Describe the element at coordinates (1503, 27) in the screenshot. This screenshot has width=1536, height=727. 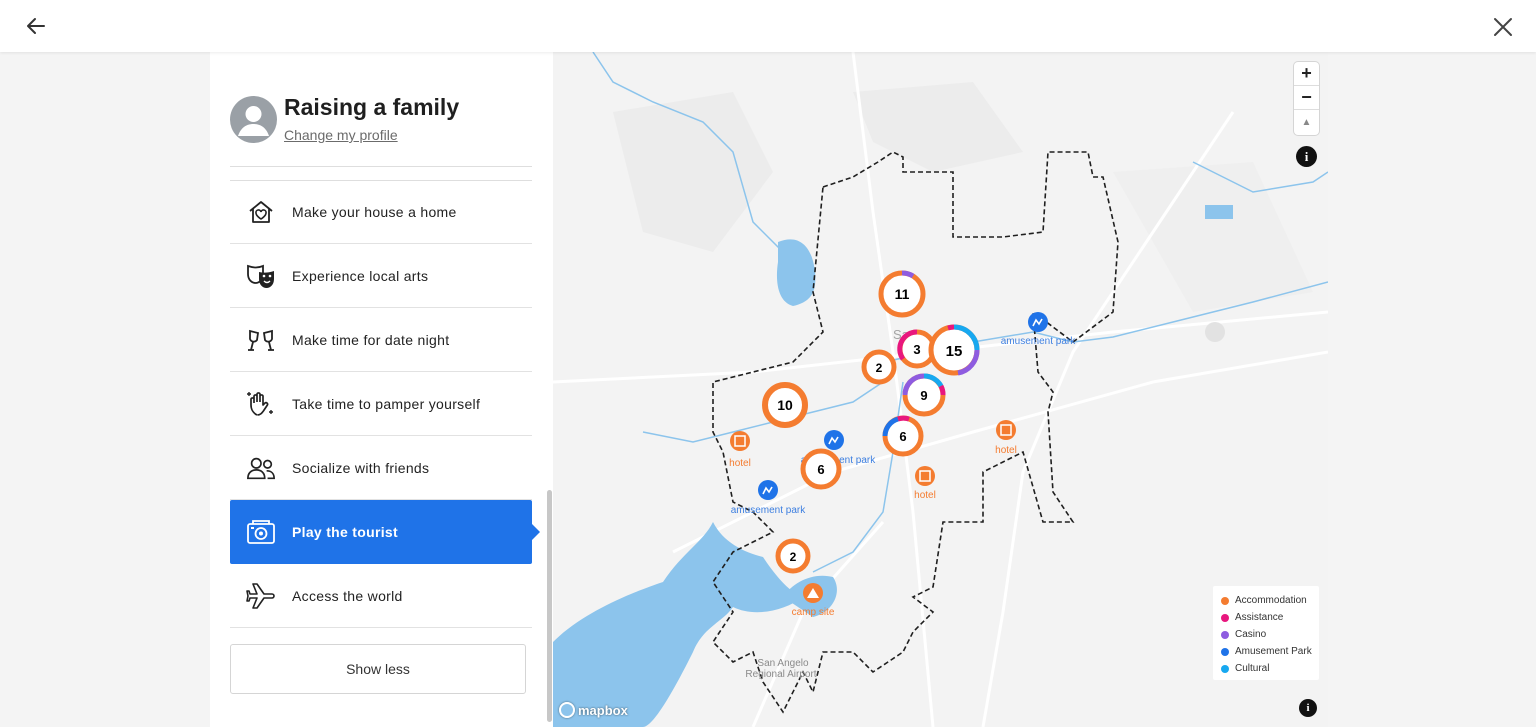
I see `close-x-icon` at that location.